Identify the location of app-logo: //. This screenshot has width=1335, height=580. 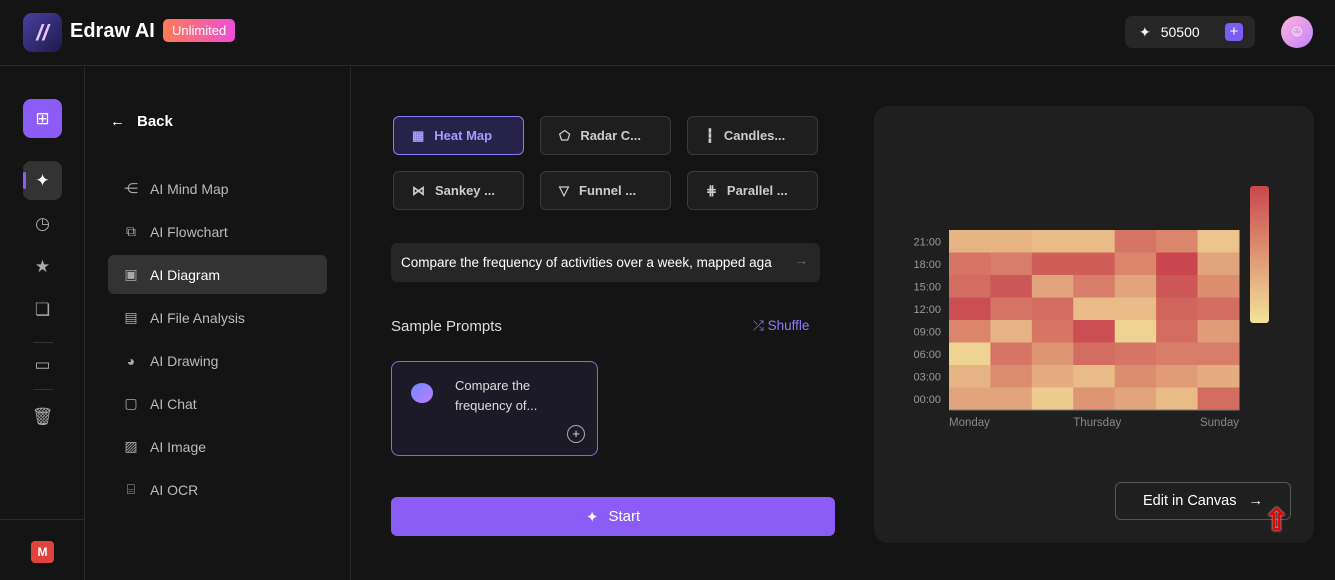
(42, 32).